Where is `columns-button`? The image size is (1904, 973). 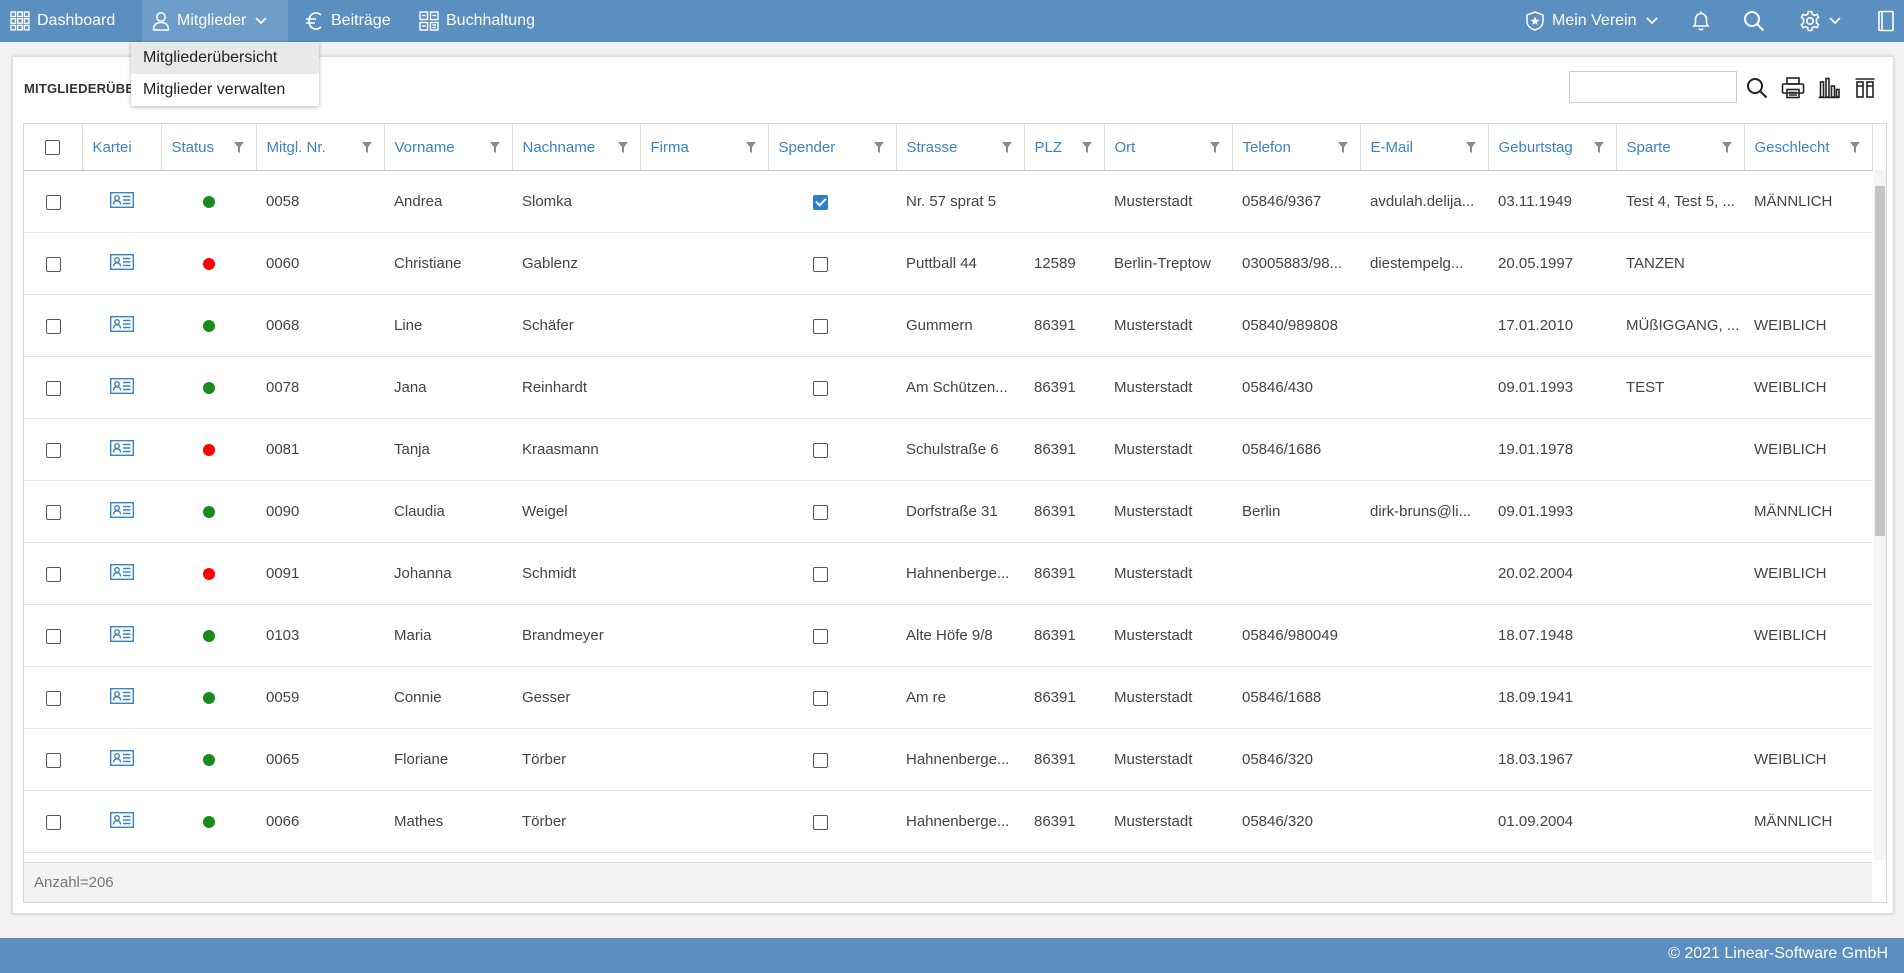 columns-button is located at coordinates (1865, 88).